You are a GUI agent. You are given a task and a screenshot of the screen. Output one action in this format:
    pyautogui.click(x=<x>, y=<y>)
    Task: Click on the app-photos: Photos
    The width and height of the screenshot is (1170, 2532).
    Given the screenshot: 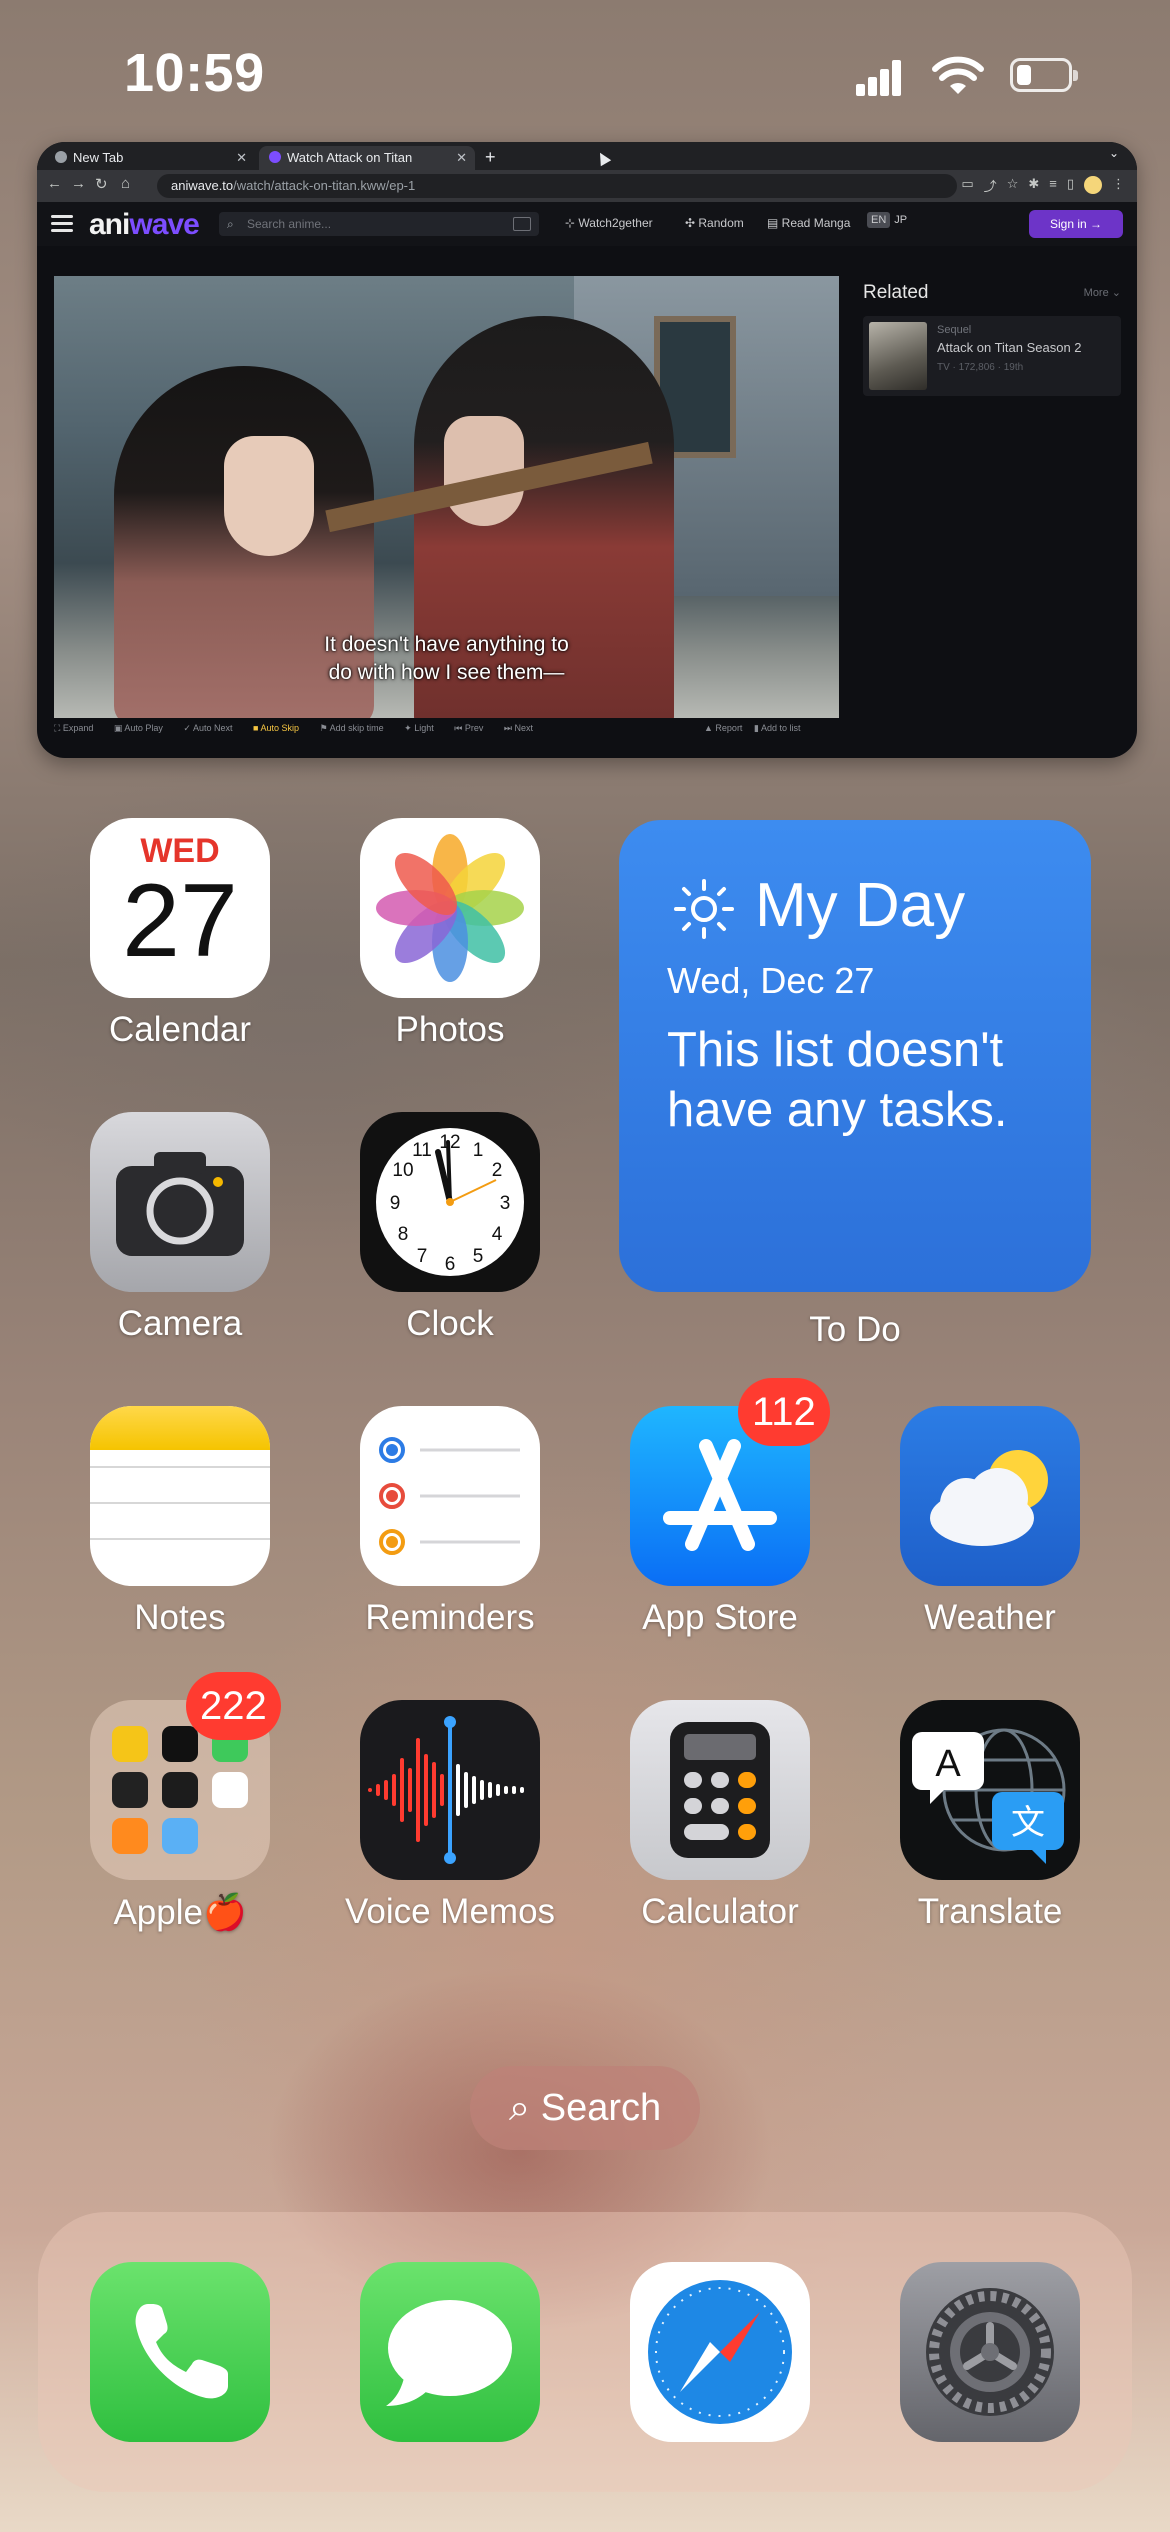 What is the action you would take?
    pyautogui.click(x=450, y=934)
    